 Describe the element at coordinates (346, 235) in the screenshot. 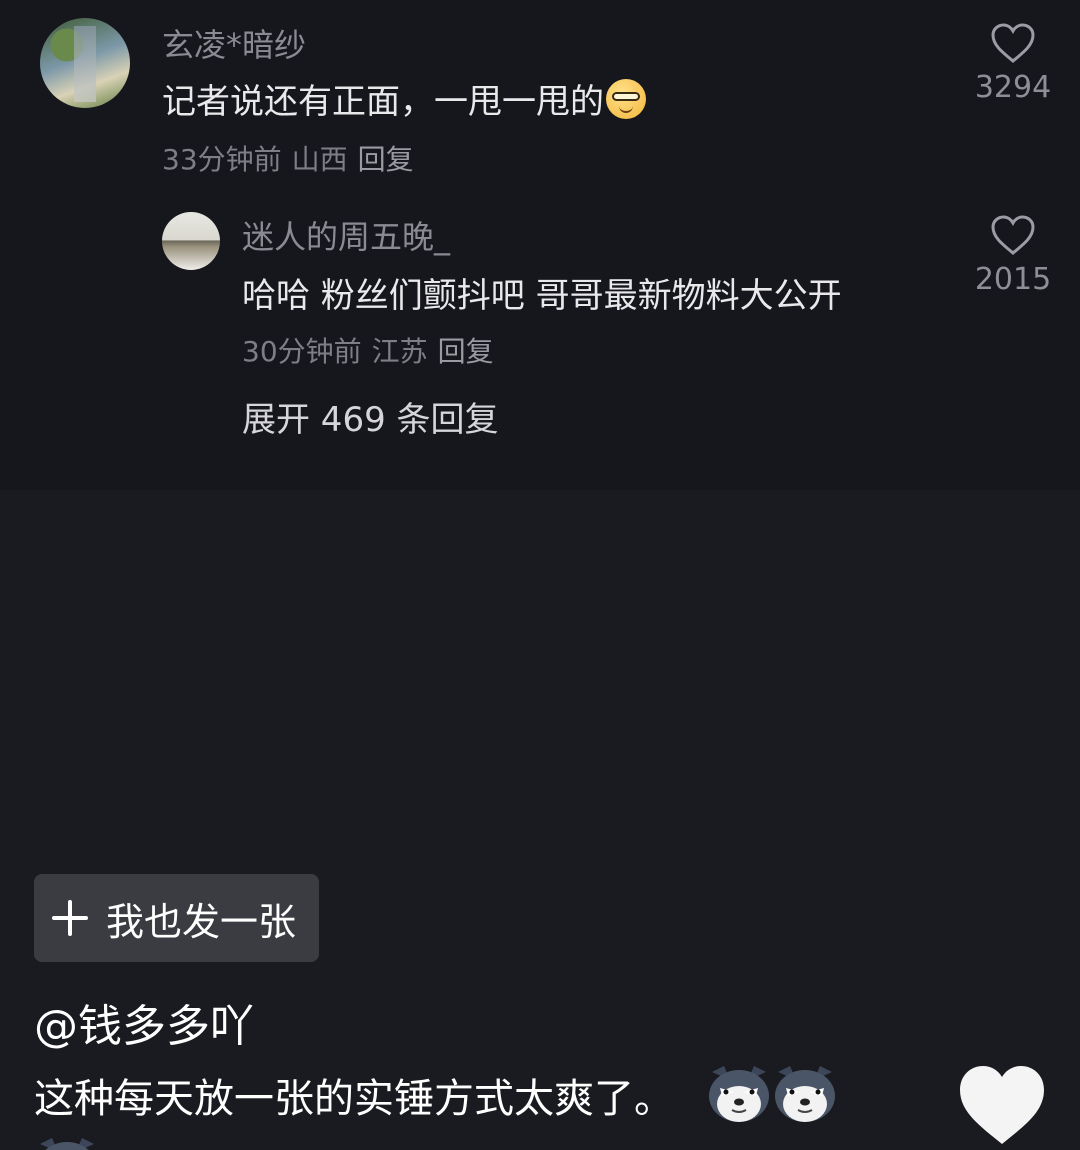

I see `reply-username: 迷人的周五晚_` at that location.